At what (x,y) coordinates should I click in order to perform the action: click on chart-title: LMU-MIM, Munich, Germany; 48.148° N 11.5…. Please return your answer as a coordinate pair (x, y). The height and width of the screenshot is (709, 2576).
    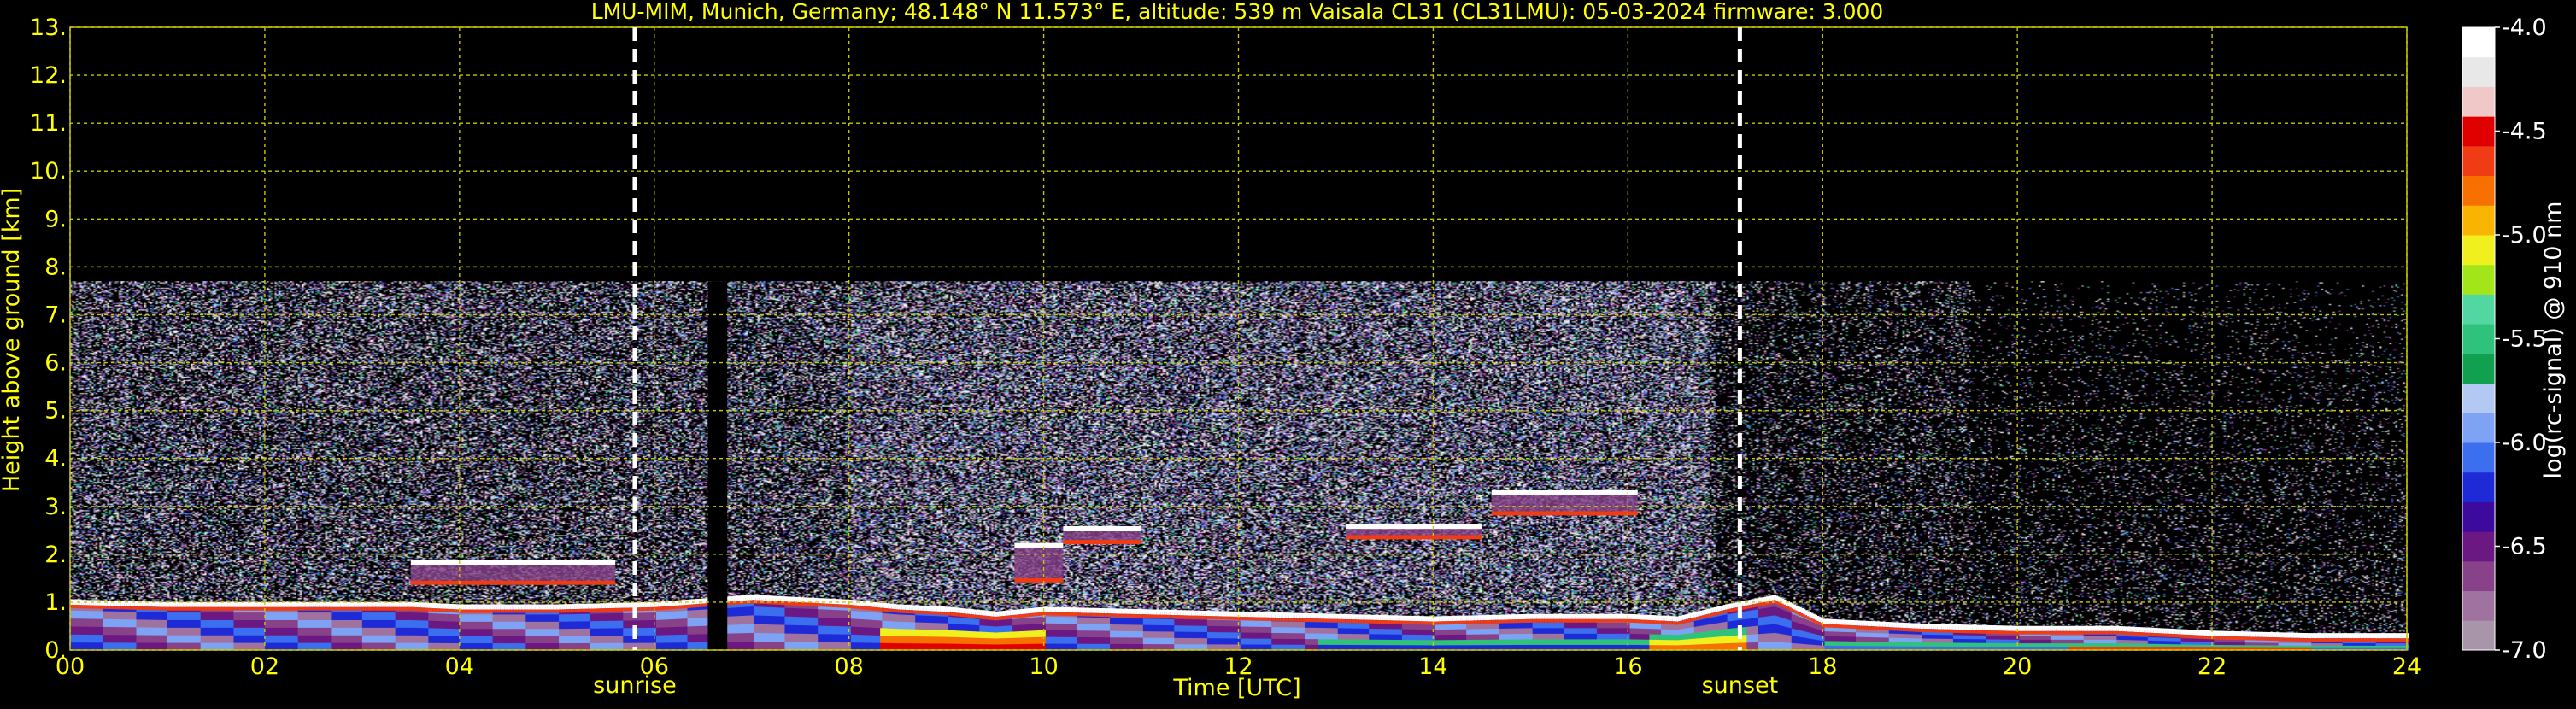
    Looking at the image, I should click on (1237, 12).